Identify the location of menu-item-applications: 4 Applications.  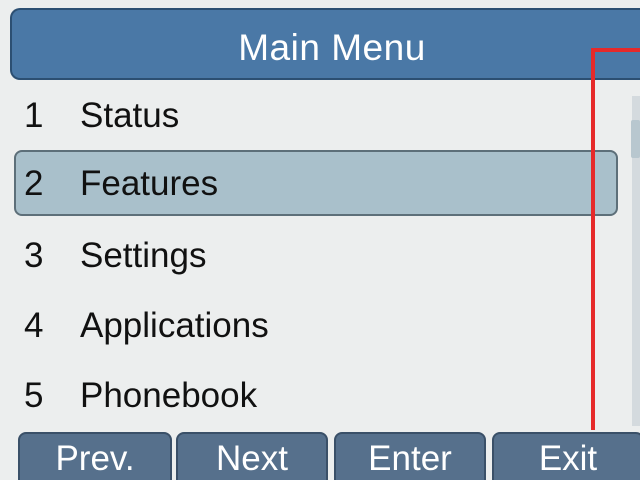
(316, 325).